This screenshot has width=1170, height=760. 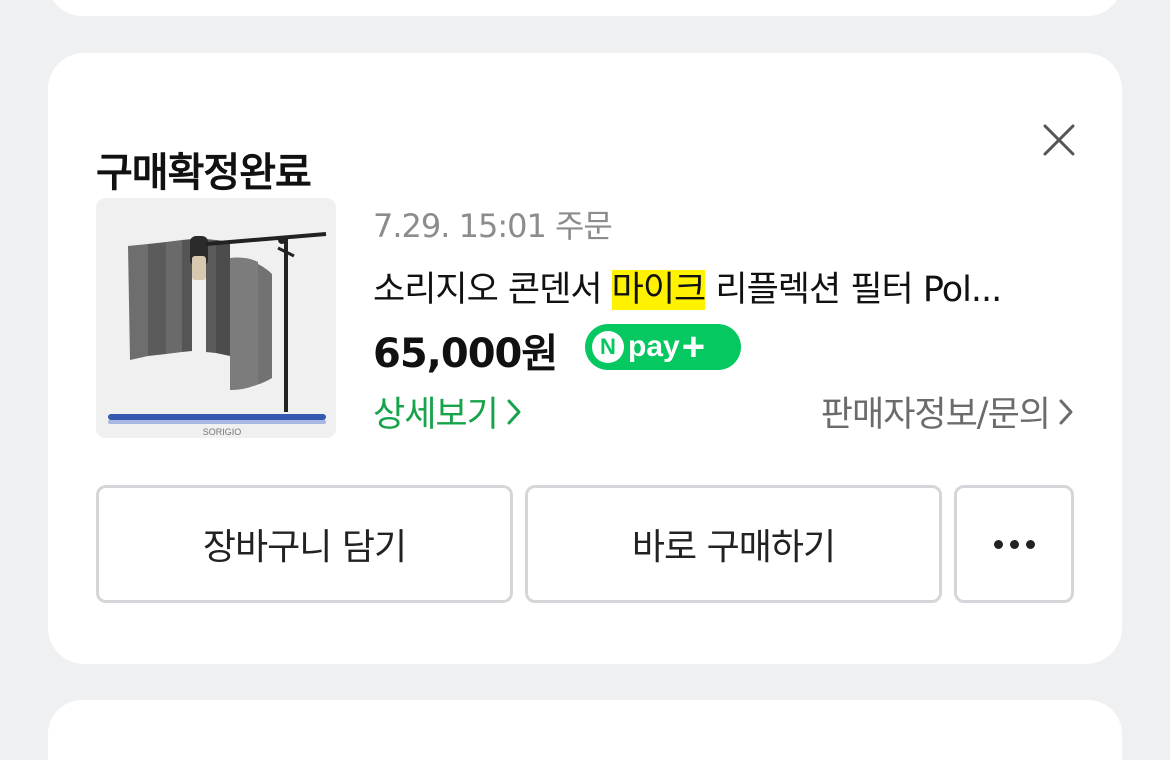 I want to click on npay-logo-icon: N, so click(x=608, y=347).